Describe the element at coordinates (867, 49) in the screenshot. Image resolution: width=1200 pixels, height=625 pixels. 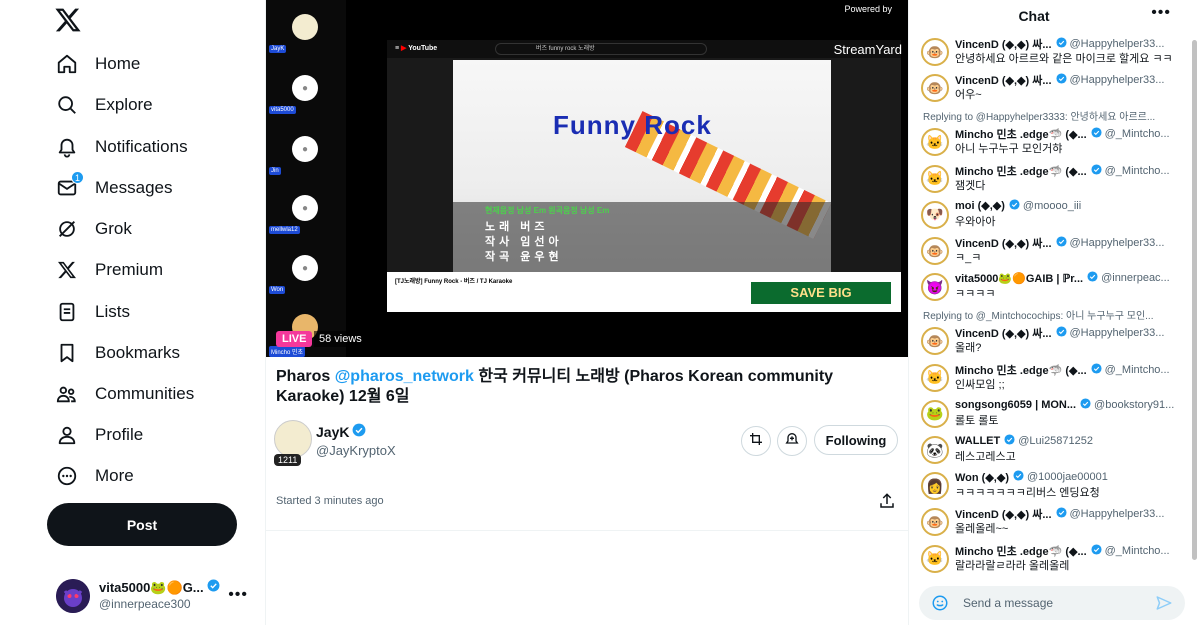
I see `streamyard-logo: StreamYard` at that location.